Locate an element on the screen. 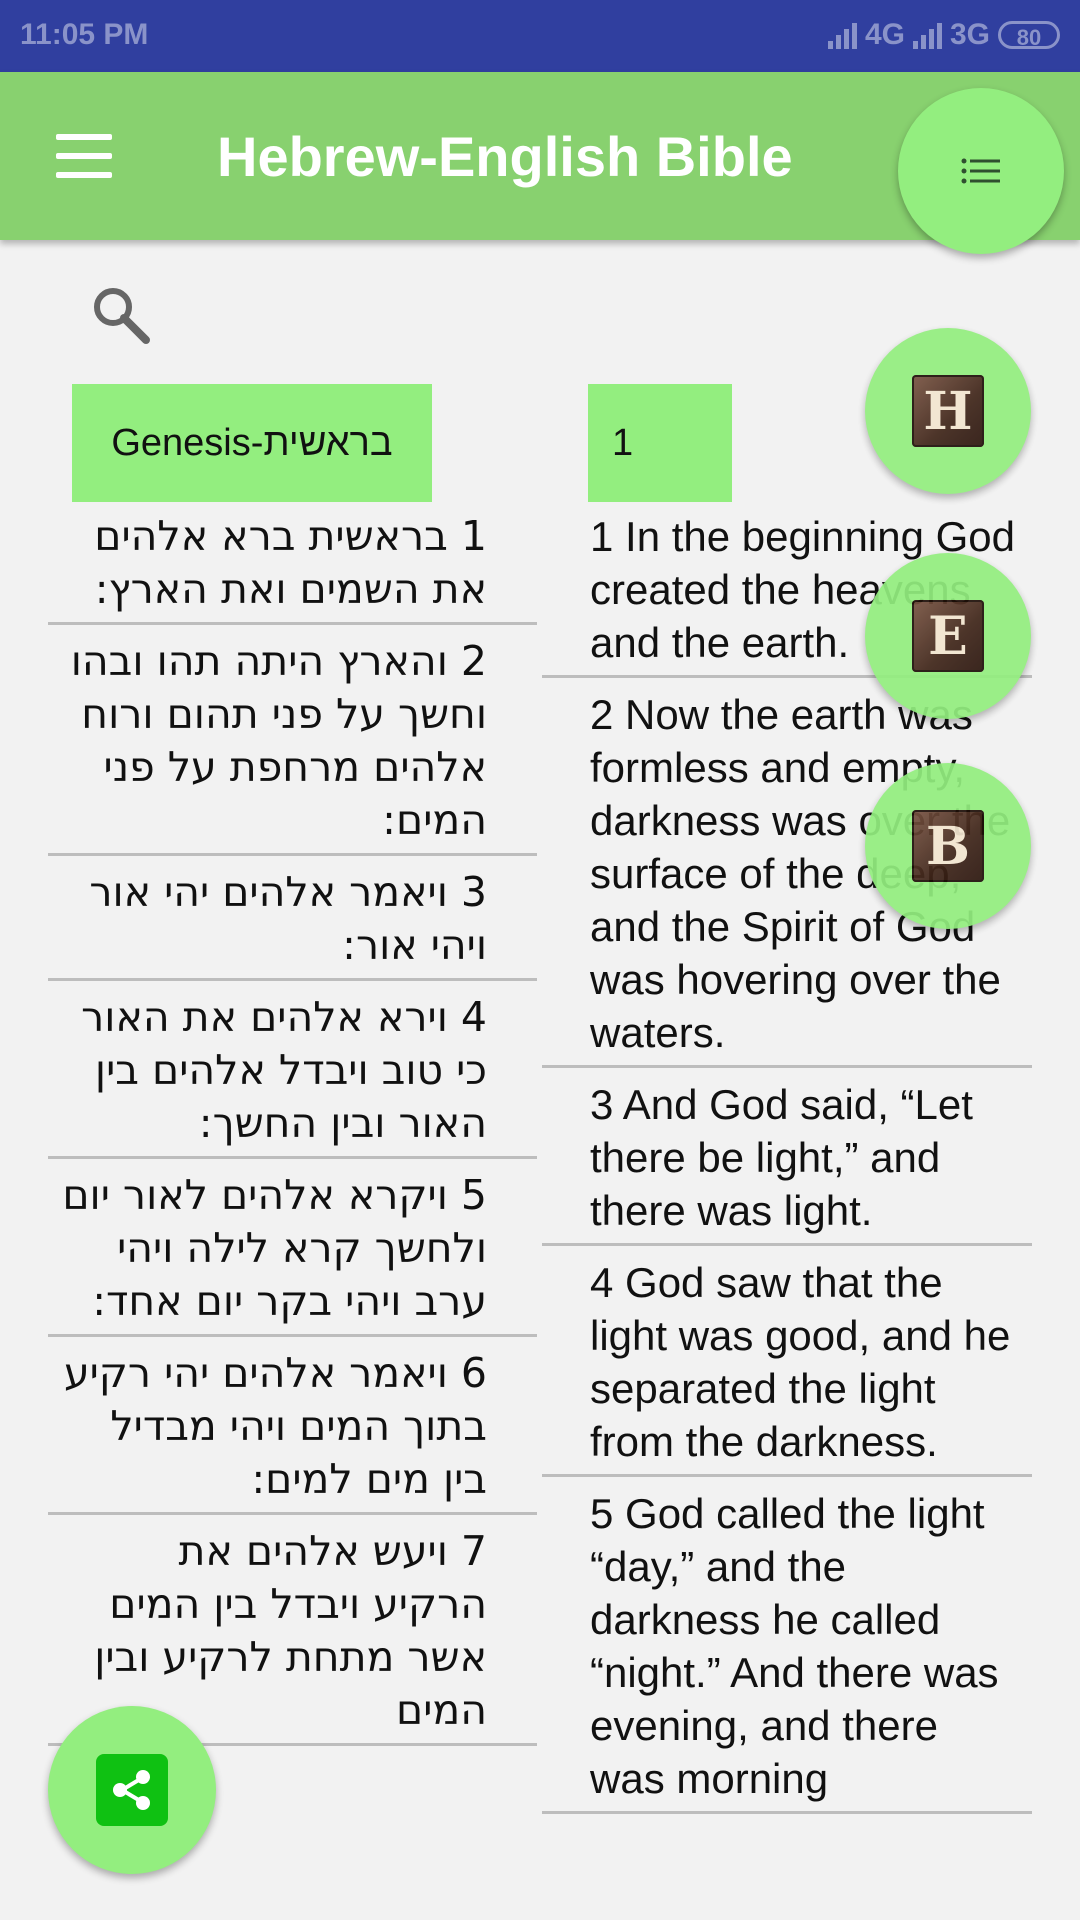 Image resolution: width=1080 pixels, height=1920 pixels. status-icons: 4G 3G 80 is located at coordinates (943, 35).